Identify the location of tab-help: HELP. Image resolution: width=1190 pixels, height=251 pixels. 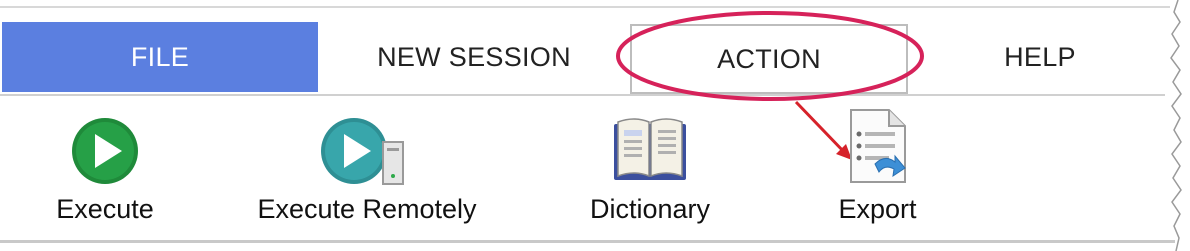
(1040, 57).